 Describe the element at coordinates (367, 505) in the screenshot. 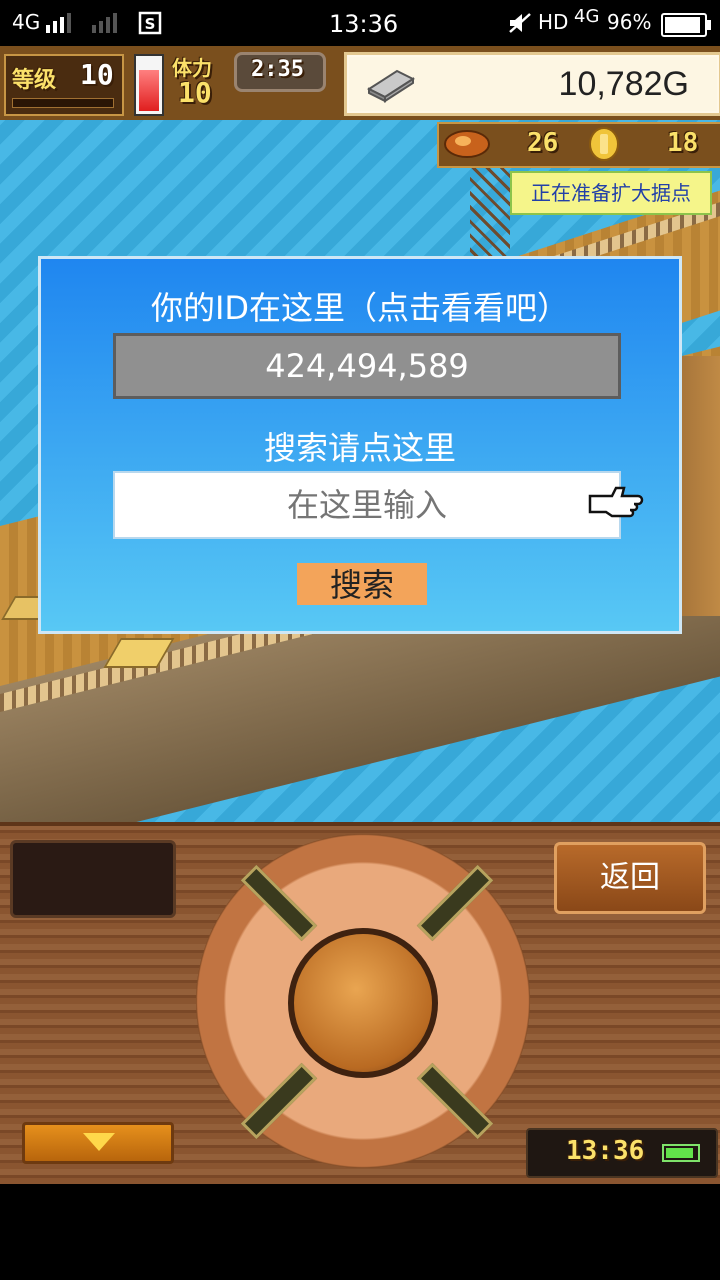

I see `search-input` at that location.